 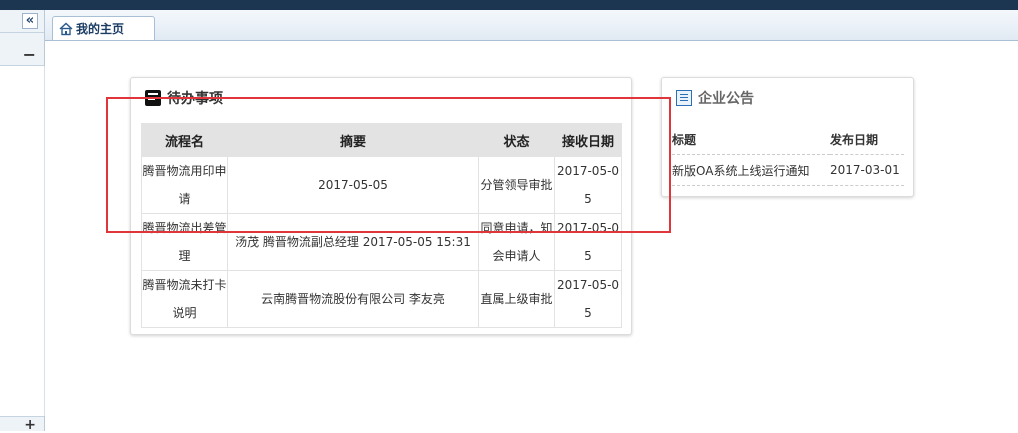 What do you see at coordinates (184, 242) in the screenshot?
I see `process-name-link: 腾晋物流出差管理` at bounding box center [184, 242].